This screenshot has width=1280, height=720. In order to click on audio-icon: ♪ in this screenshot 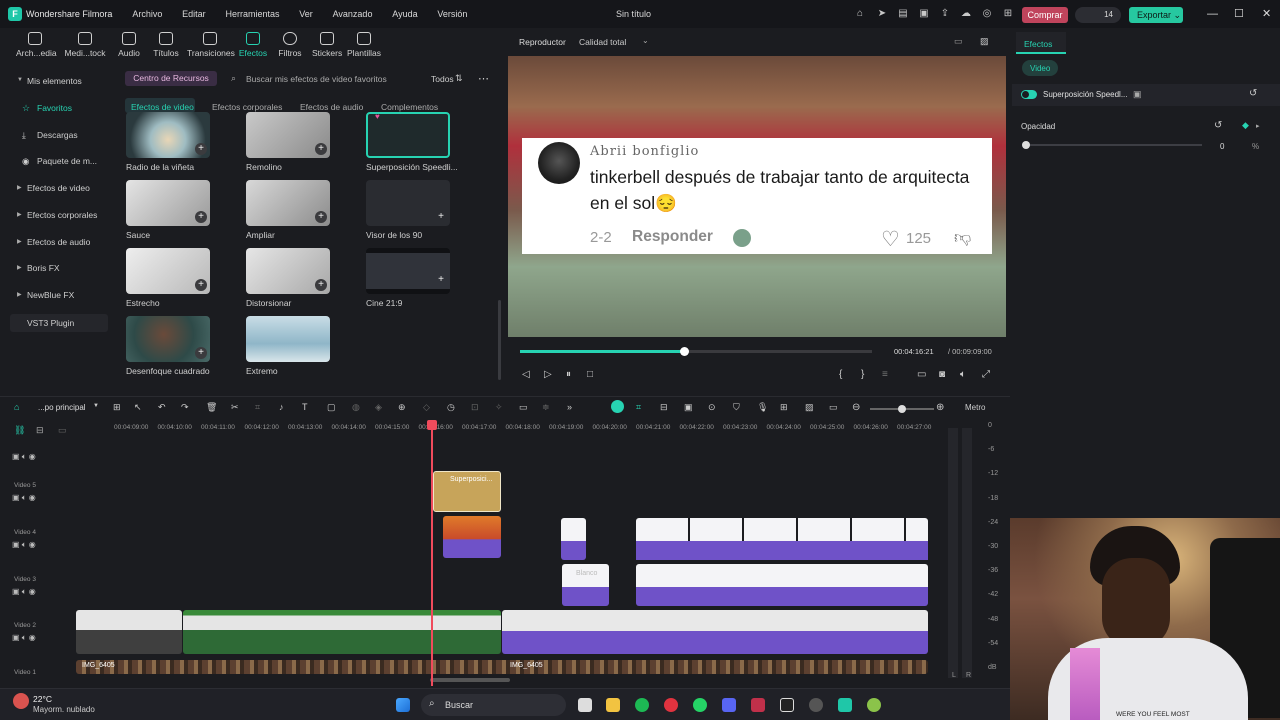, I will do `click(281, 407)`.